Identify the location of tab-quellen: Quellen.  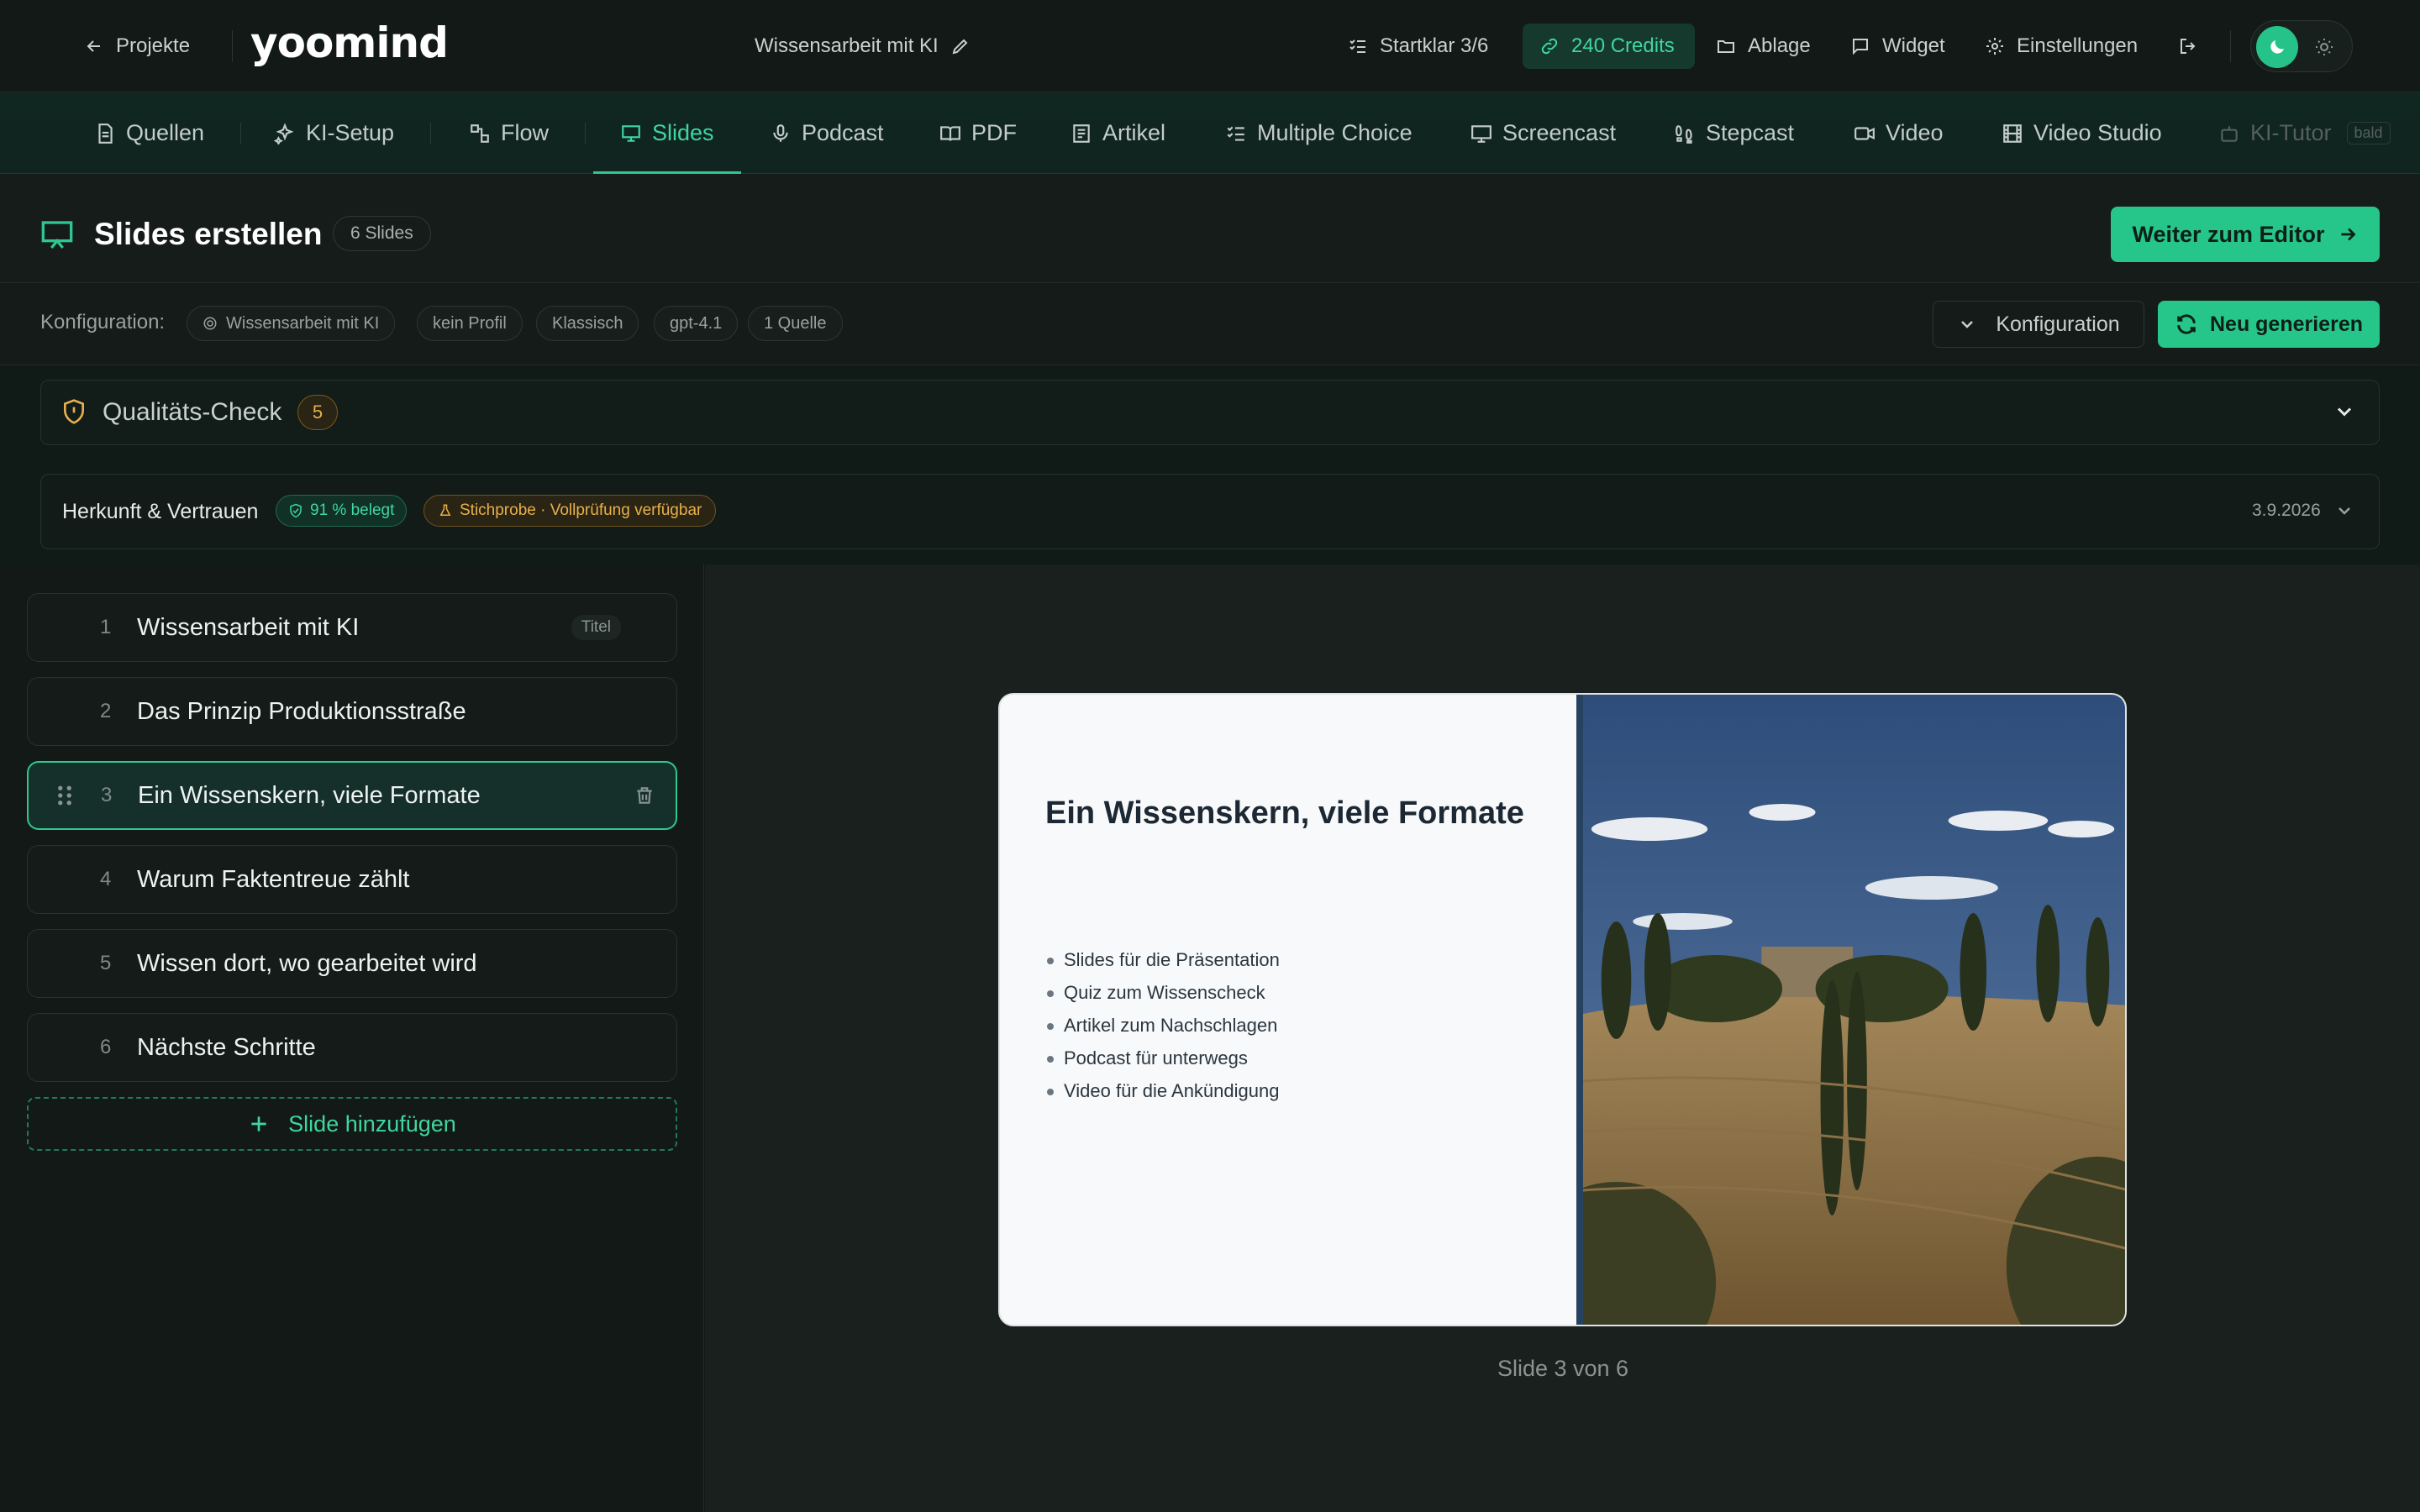
(149, 133).